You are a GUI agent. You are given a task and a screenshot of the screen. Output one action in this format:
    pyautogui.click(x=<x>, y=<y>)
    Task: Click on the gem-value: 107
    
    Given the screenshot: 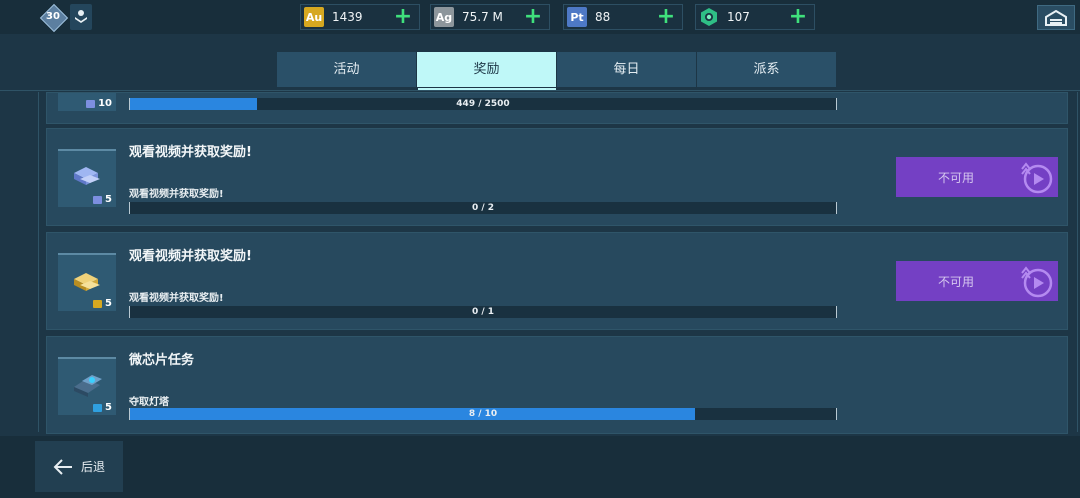 What is the action you would take?
    pyautogui.click(x=738, y=17)
    